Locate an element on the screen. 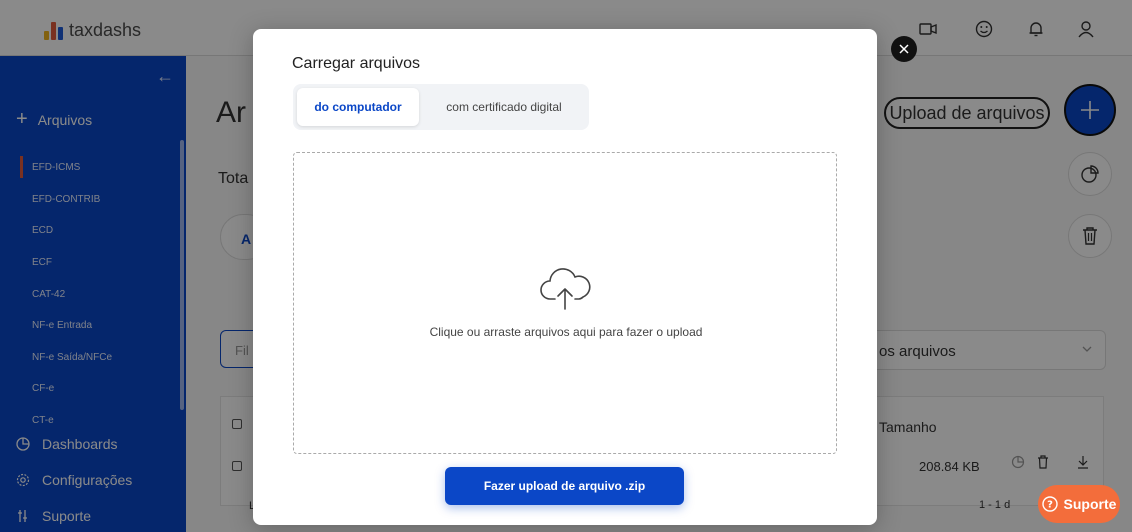 This screenshot has width=1132, height=532. help-circle-icon: ? is located at coordinates (1049, 504).